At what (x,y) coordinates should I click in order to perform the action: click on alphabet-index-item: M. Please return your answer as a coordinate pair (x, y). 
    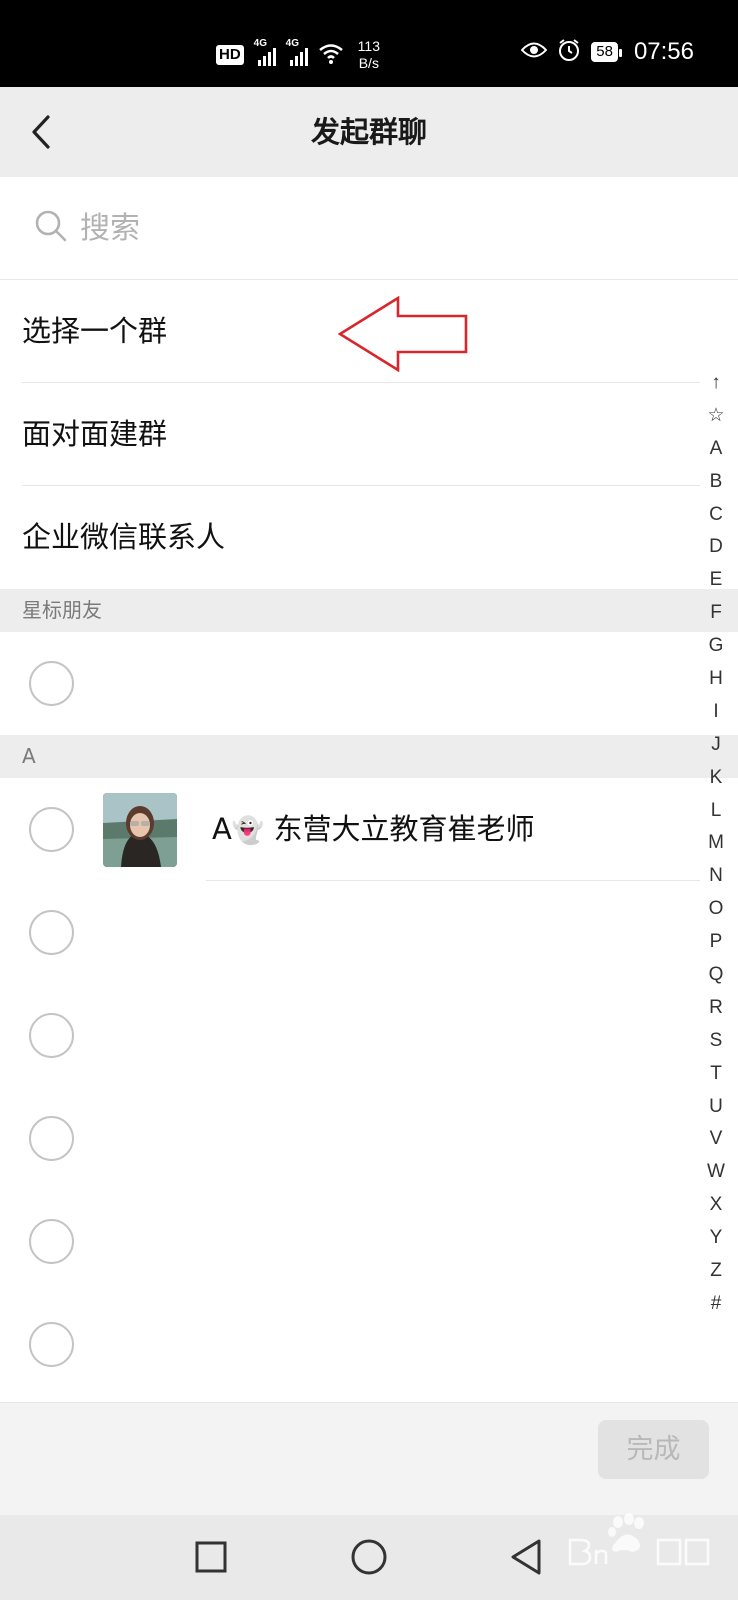
    Looking at the image, I should click on (716, 843).